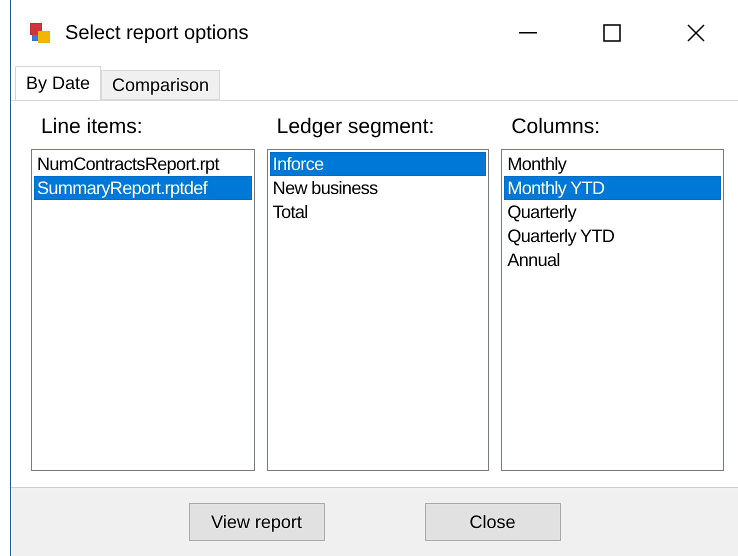 The height and width of the screenshot is (556, 738). I want to click on list-item: Annual, so click(613, 260).